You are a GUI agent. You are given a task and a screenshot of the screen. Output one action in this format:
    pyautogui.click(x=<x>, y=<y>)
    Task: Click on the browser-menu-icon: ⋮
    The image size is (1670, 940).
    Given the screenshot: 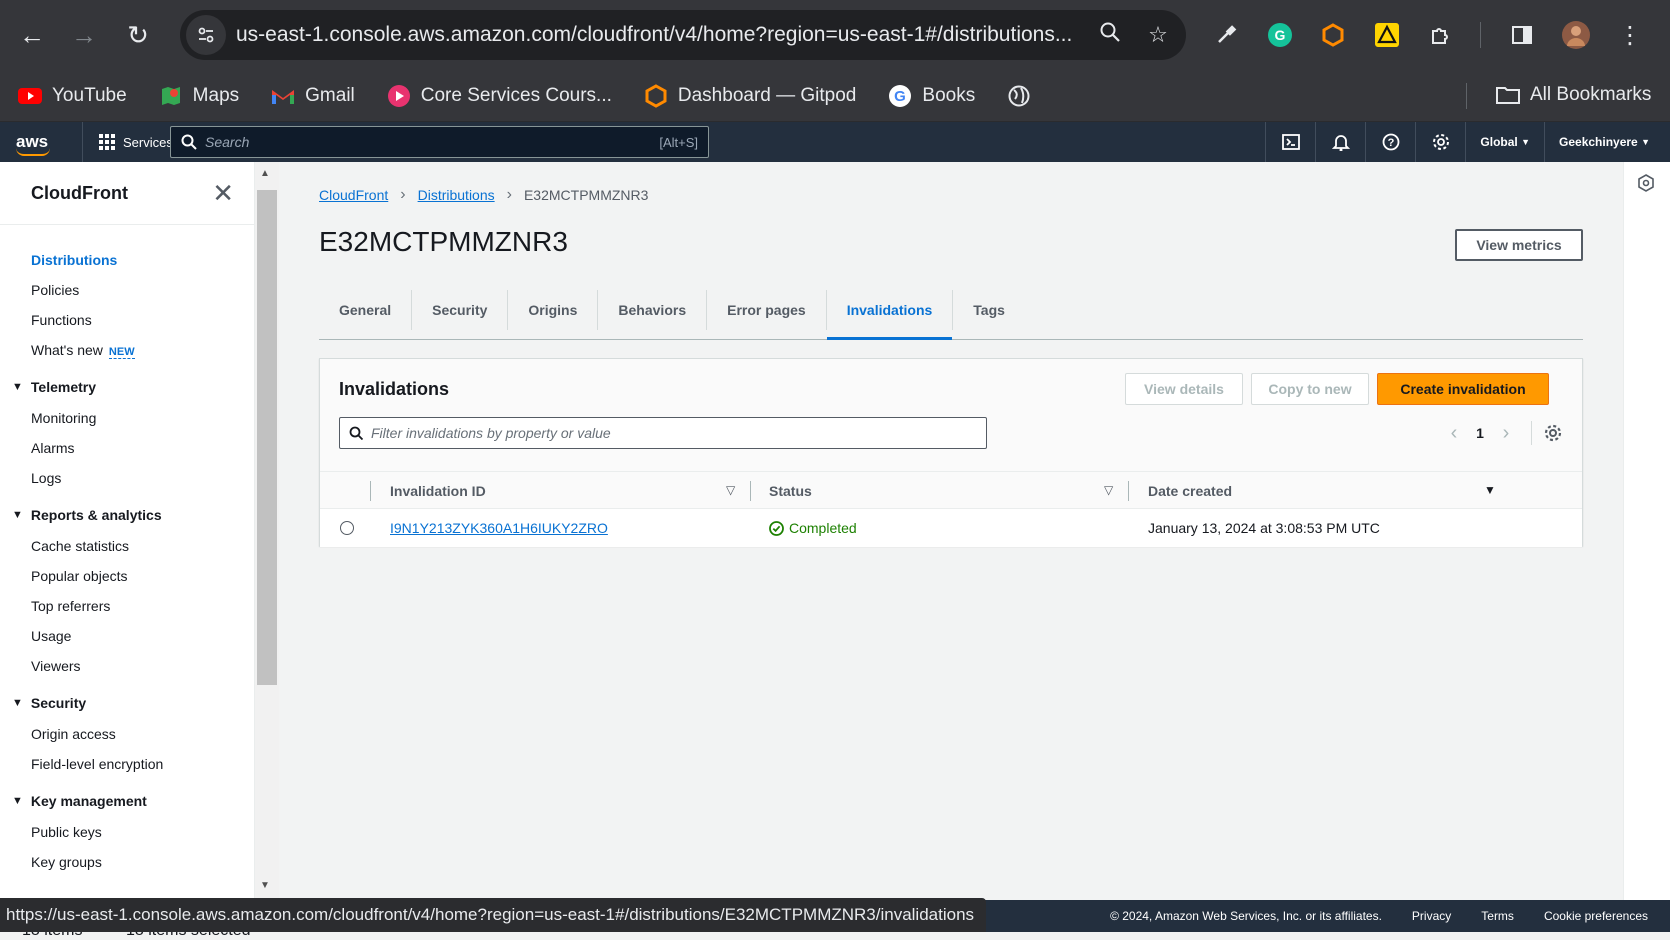 What is the action you would take?
    pyautogui.click(x=1630, y=35)
    